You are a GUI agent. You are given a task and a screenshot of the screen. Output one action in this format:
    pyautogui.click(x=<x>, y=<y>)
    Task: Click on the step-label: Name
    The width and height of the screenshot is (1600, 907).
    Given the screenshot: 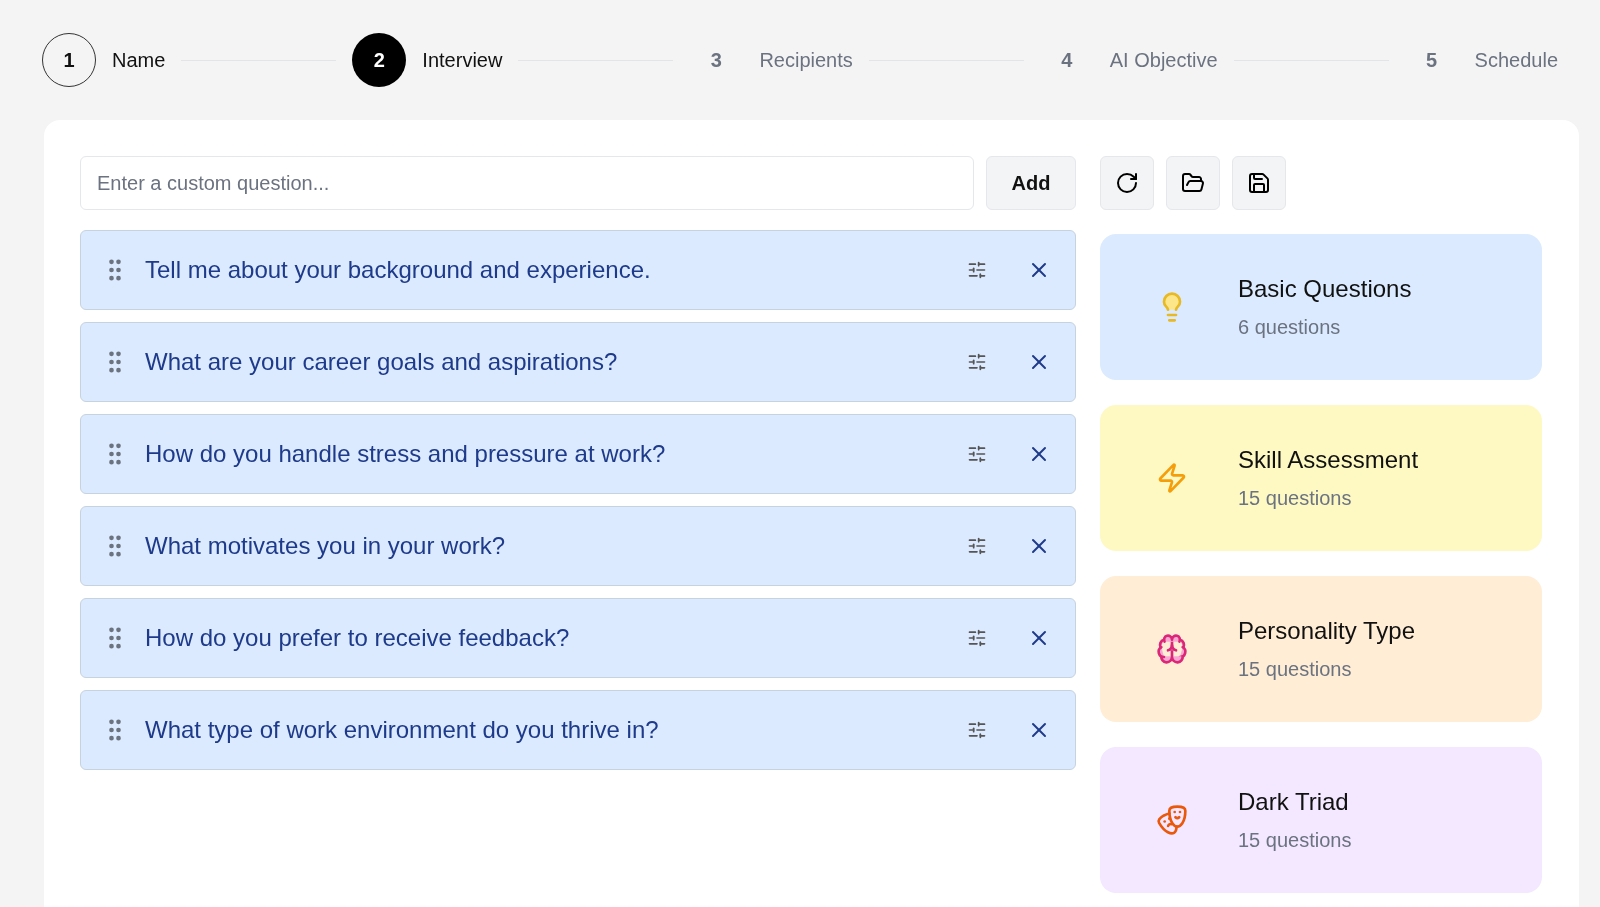 What is the action you would take?
    pyautogui.click(x=139, y=60)
    